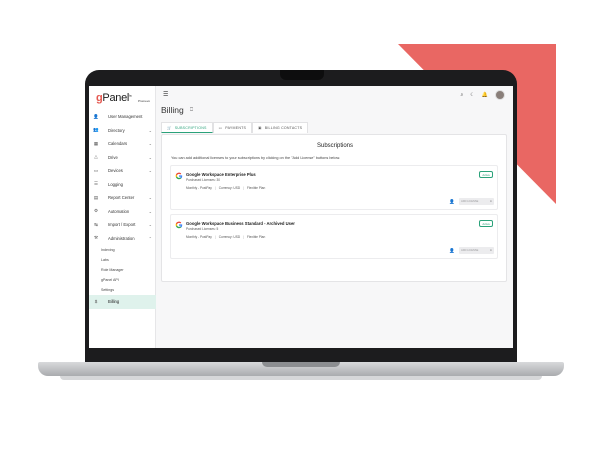 This screenshot has width=602, height=450. I want to click on sidebar-item-calendars: ▦ Calendars ⌄, so click(122, 144).